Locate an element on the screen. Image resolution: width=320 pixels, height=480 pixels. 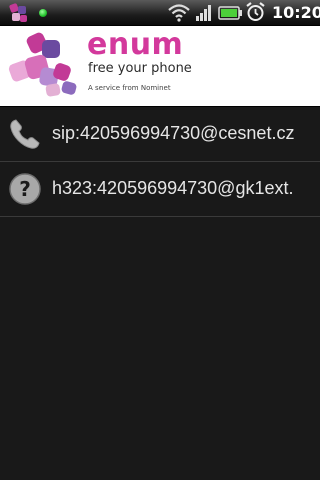
question-mark-icon: ? is located at coordinates (25, 189).